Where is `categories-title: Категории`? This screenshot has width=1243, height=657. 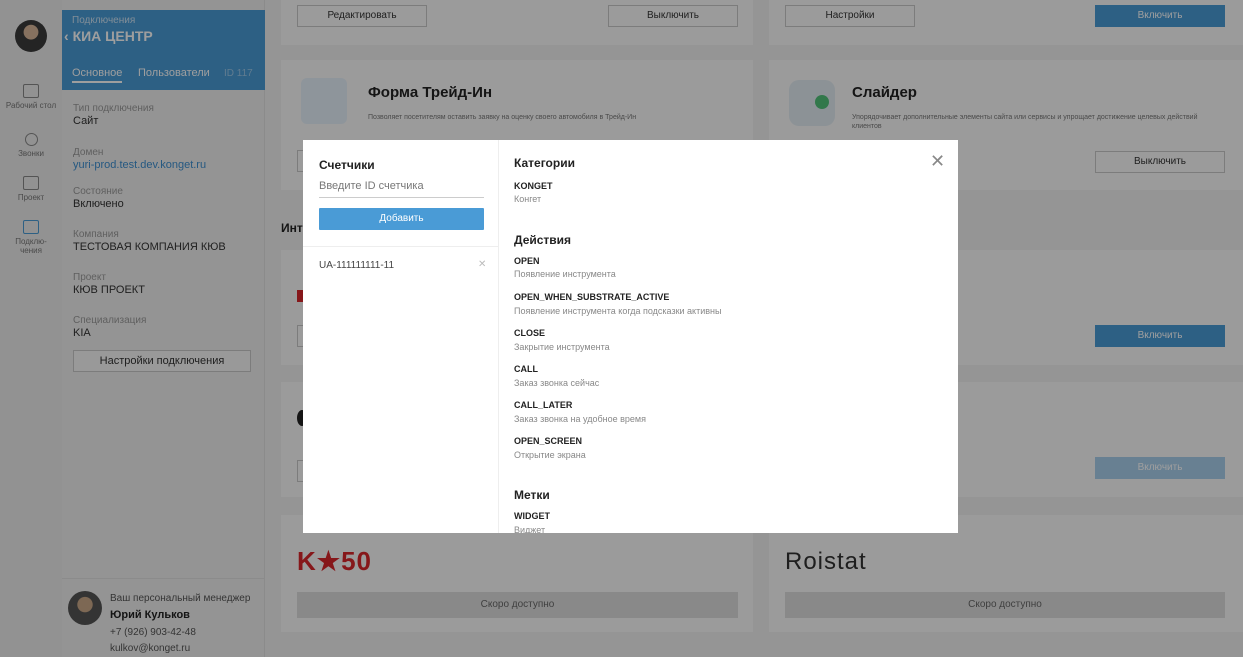 categories-title: Категории is located at coordinates (544, 163).